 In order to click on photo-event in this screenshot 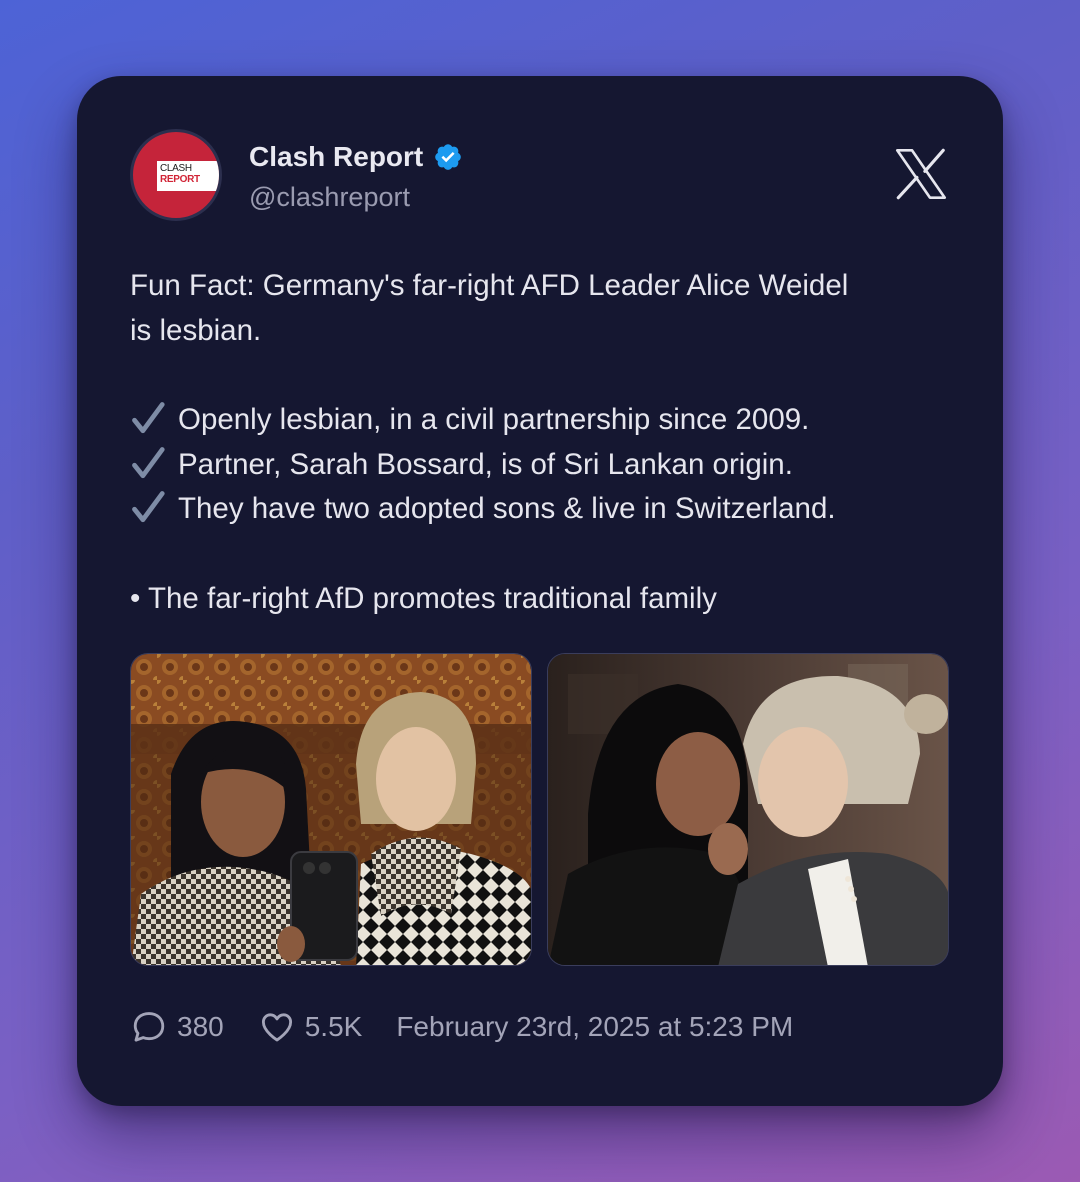, I will do `click(748, 809)`.